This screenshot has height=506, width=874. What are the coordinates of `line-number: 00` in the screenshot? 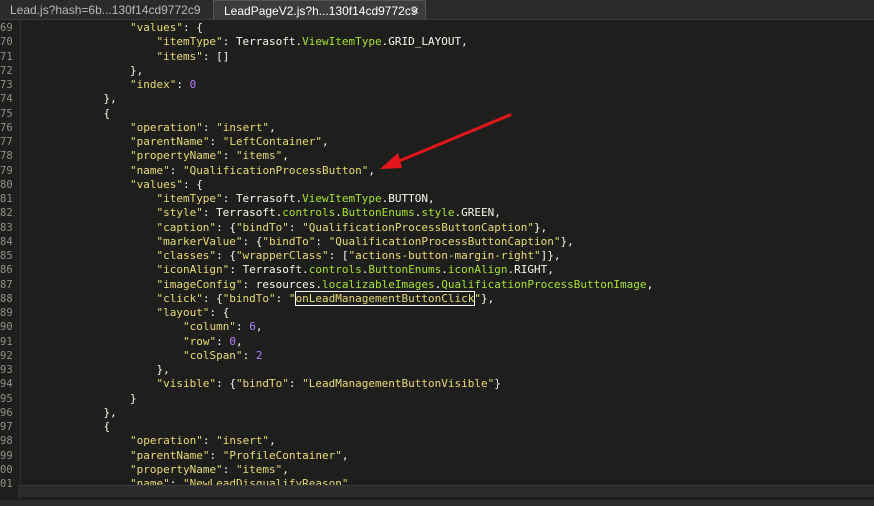 It's located at (6, 469).